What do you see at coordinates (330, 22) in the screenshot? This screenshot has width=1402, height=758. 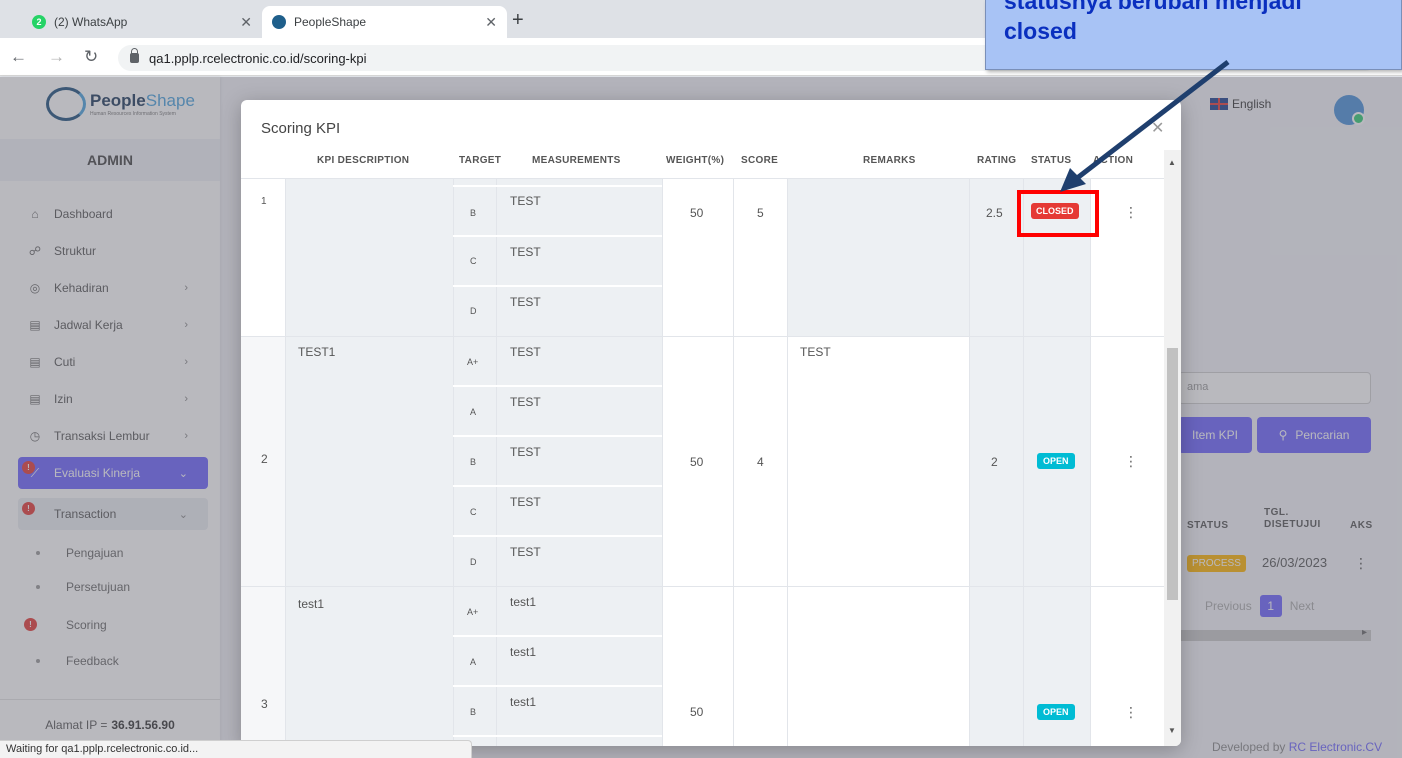 I see `tab-label: PeopleShape` at bounding box center [330, 22].